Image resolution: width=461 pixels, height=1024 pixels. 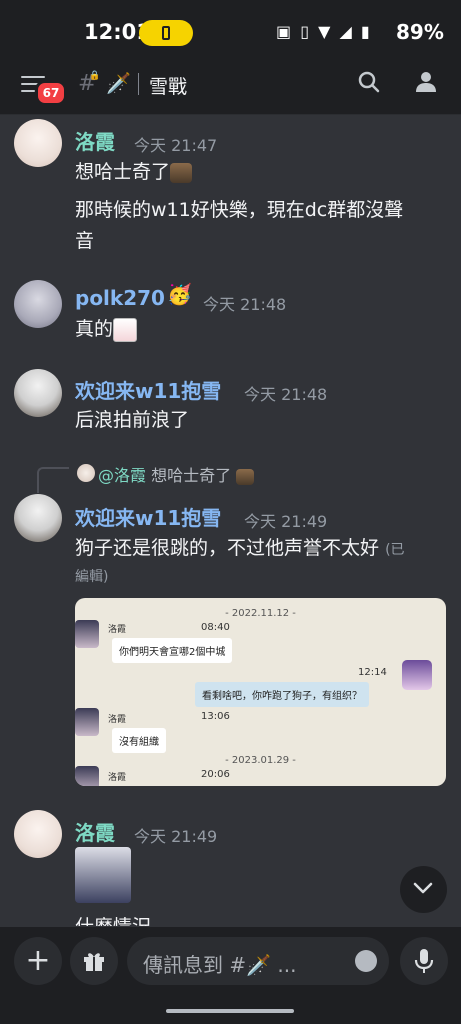 I want to click on divider, so click(x=138, y=84).